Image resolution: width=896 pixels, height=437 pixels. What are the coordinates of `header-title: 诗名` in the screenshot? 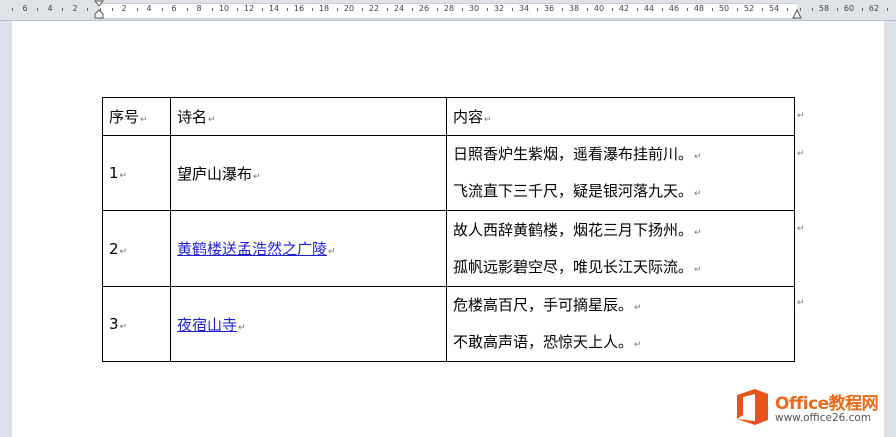 It's located at (192, 117).